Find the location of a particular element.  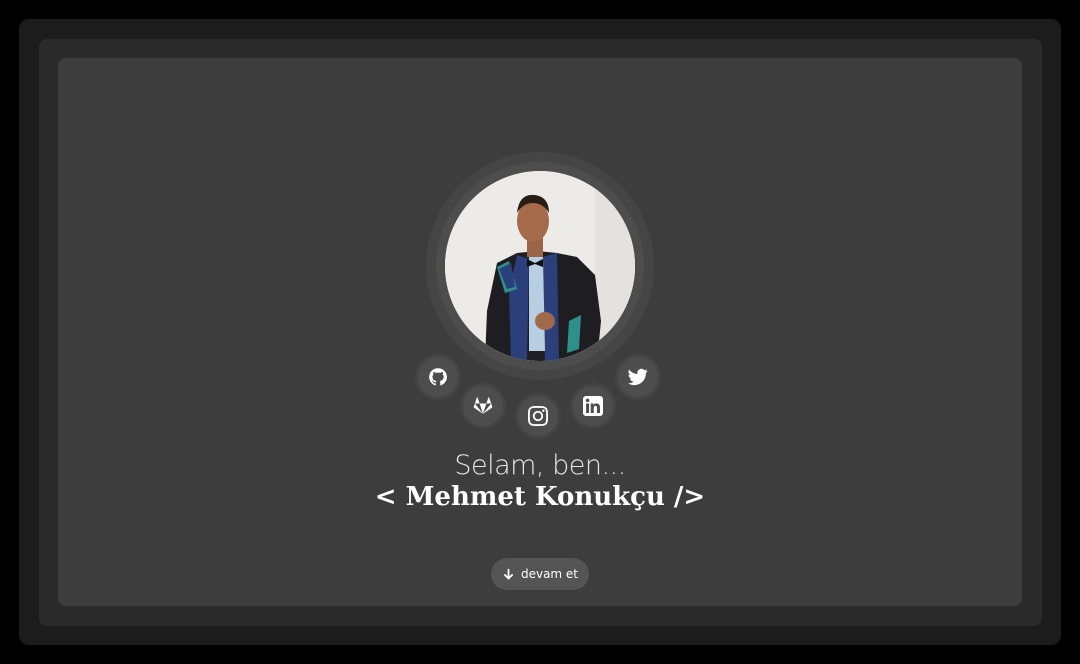

linkedin-icon is located at coordinates (593, 406).